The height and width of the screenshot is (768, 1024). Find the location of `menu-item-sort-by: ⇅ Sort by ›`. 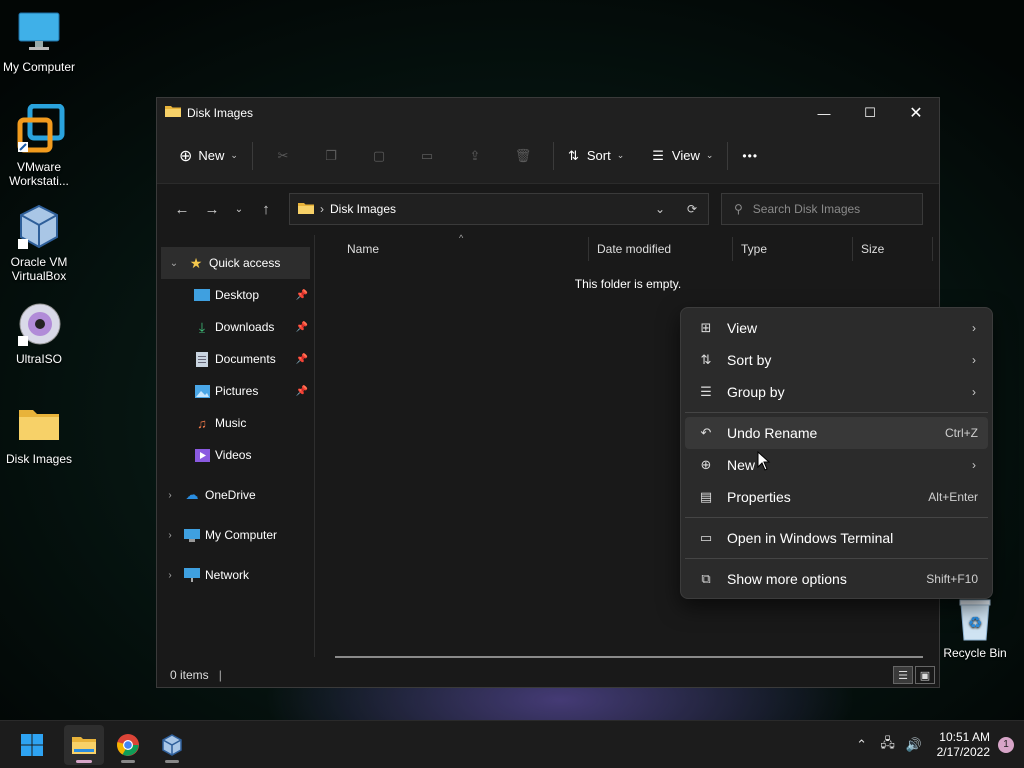

menu-item-sort-by: ⇅ Sort by › is located at coordinates (836, 360).